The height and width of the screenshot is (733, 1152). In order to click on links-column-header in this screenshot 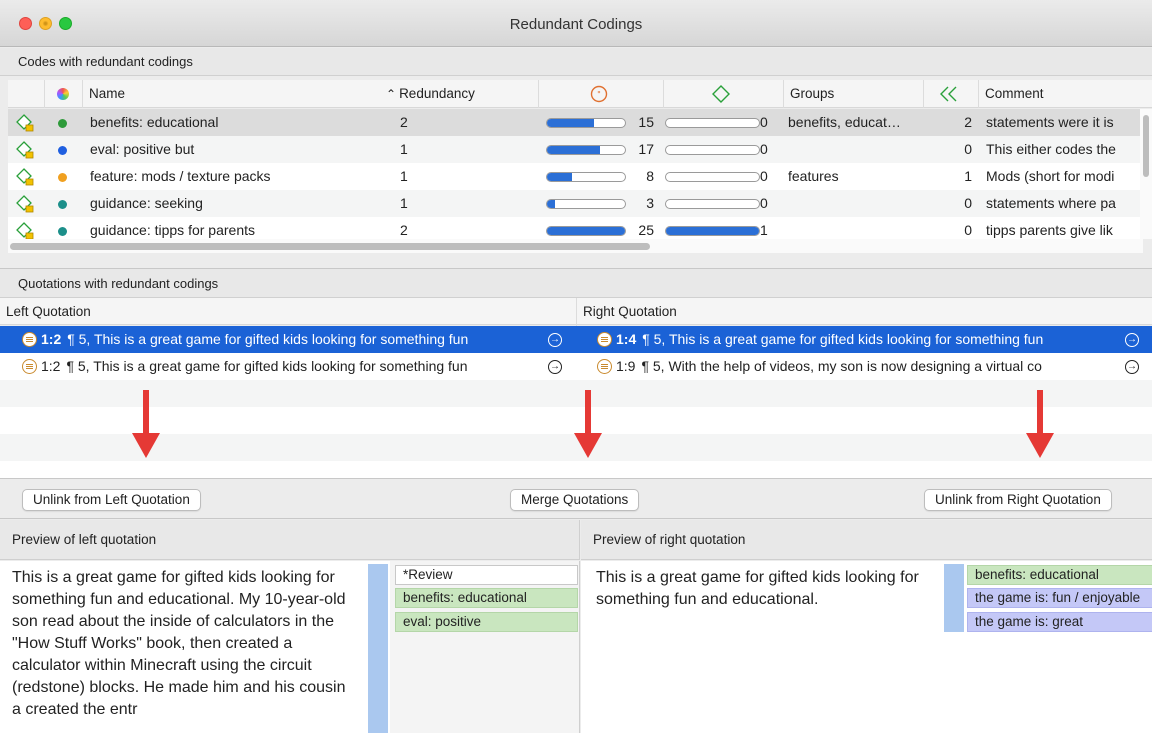, I will do `click(950, 94)`.